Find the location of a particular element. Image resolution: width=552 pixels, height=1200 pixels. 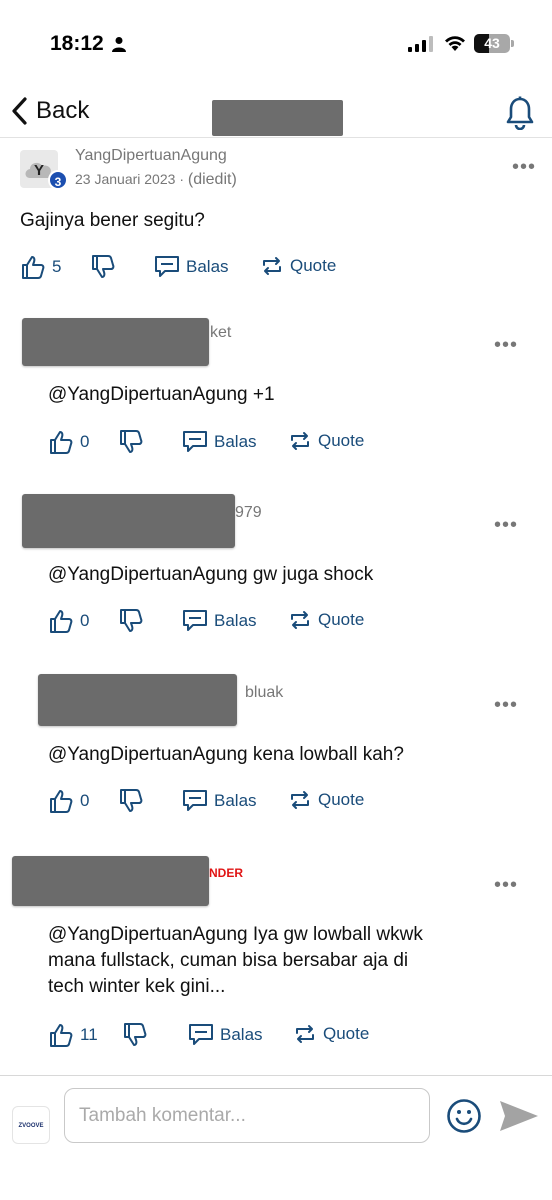

comment-text: @YangDipertuanAgung gw juga shock is located at coordinates (211, 574).